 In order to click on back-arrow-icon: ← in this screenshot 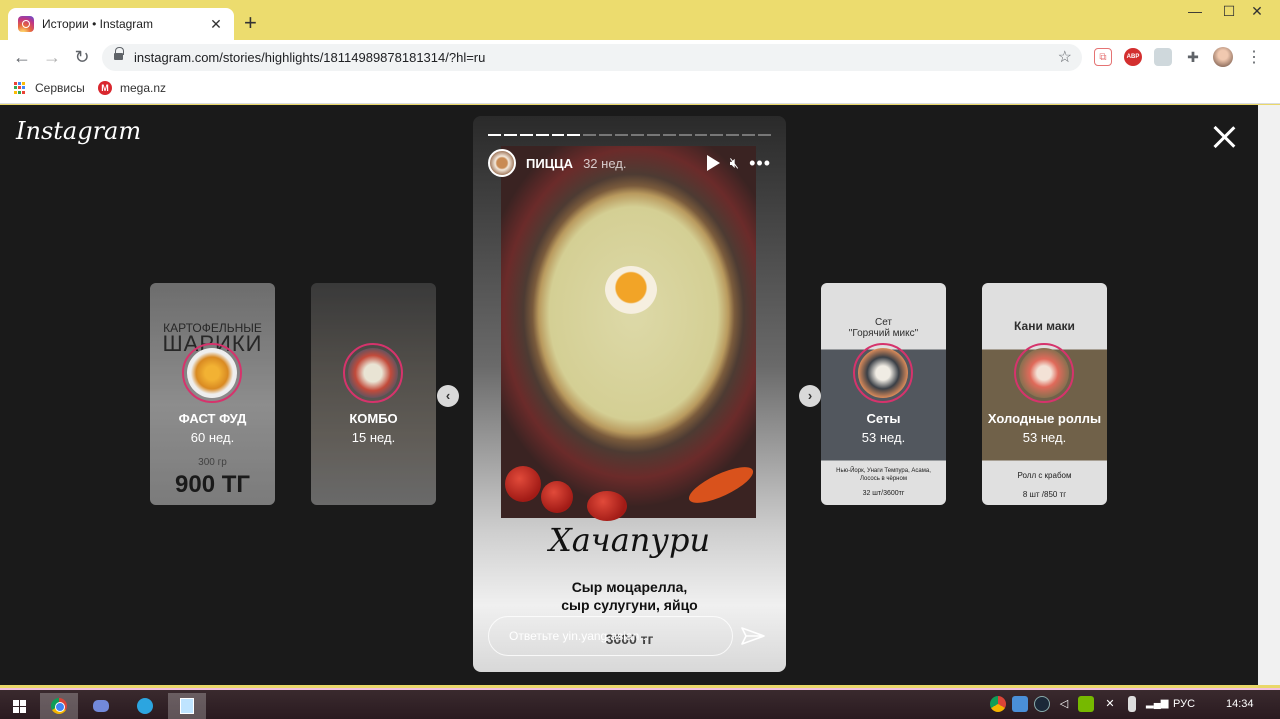, I will do `click(22, 57)`.